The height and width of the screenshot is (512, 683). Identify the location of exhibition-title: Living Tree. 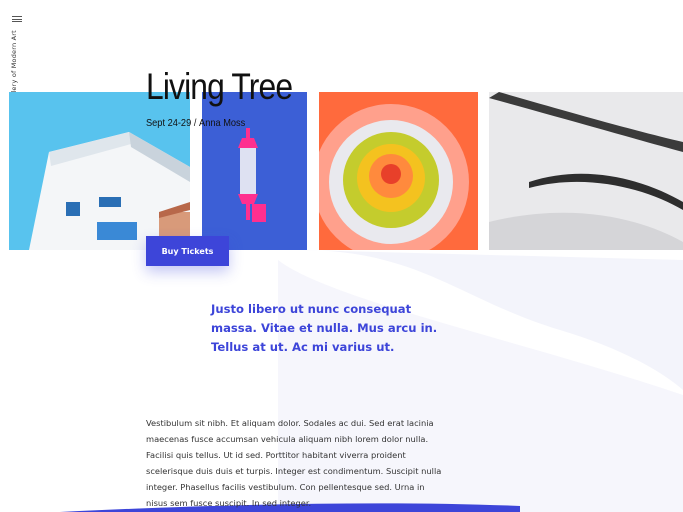
(219, 86).